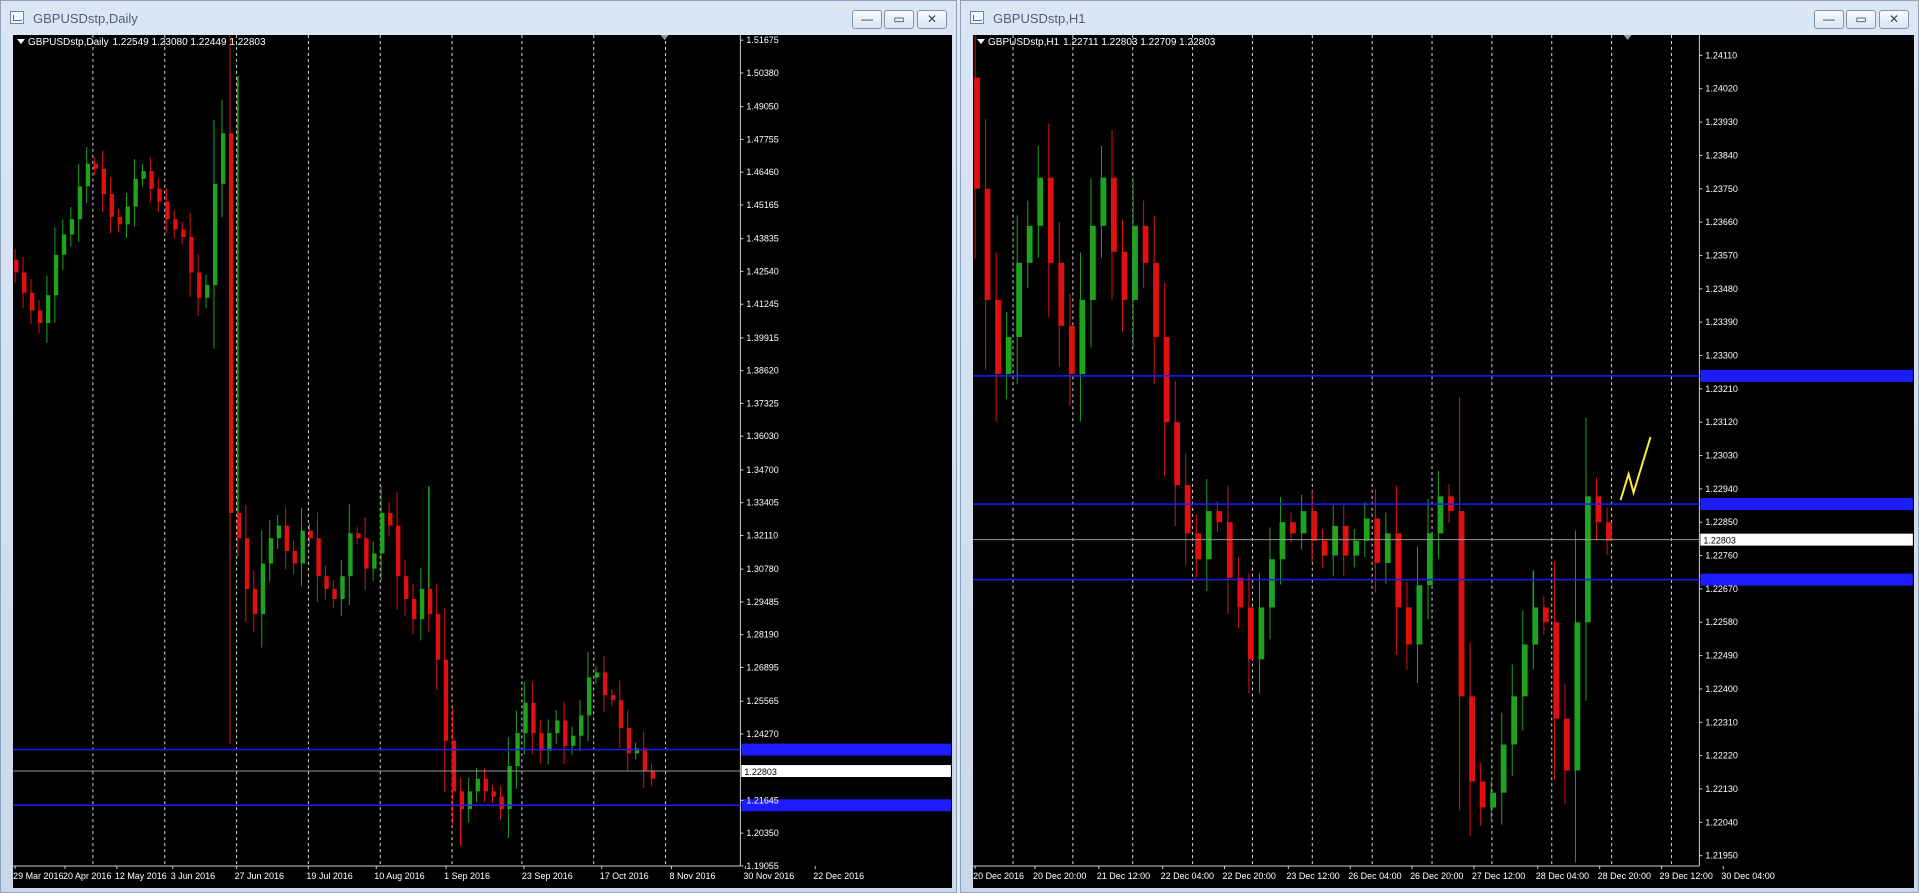 The image size is (1919, 893). What do you see at coordinates (664, 37) in the screenshot?
I see `chart-shift-marker` at bounding box center [664, 37].